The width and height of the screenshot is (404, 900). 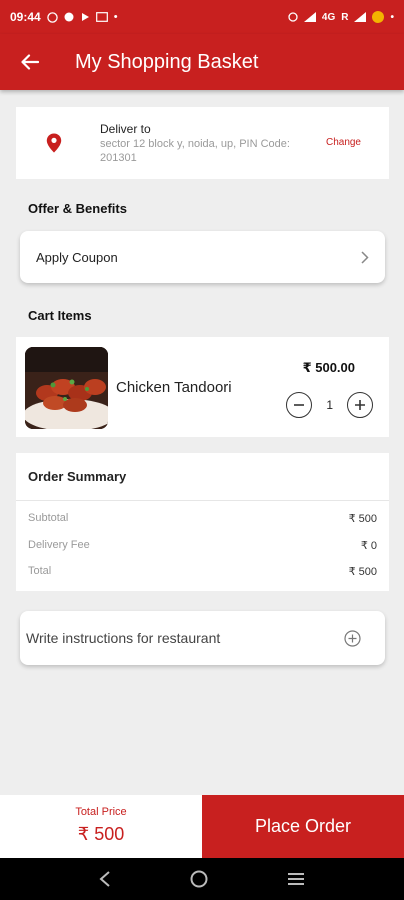 I want to click on alarm-clock-icon, so click(x=293, y=17).